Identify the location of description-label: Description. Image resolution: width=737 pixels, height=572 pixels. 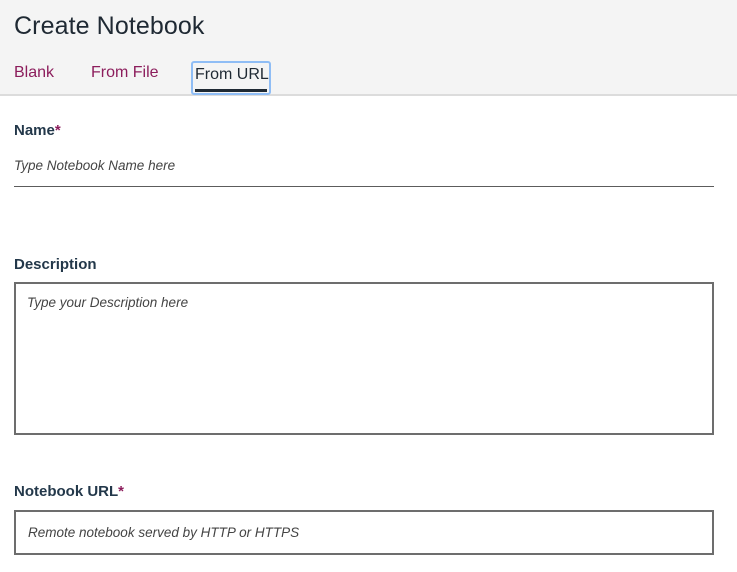
(55, 264).